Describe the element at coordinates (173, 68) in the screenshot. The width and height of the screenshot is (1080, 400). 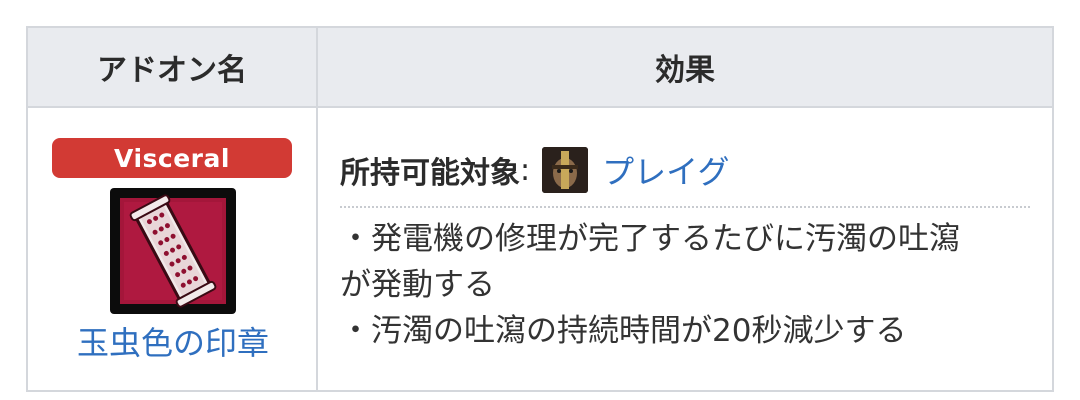
I see `header-addon-name: アドオン名` at that location.